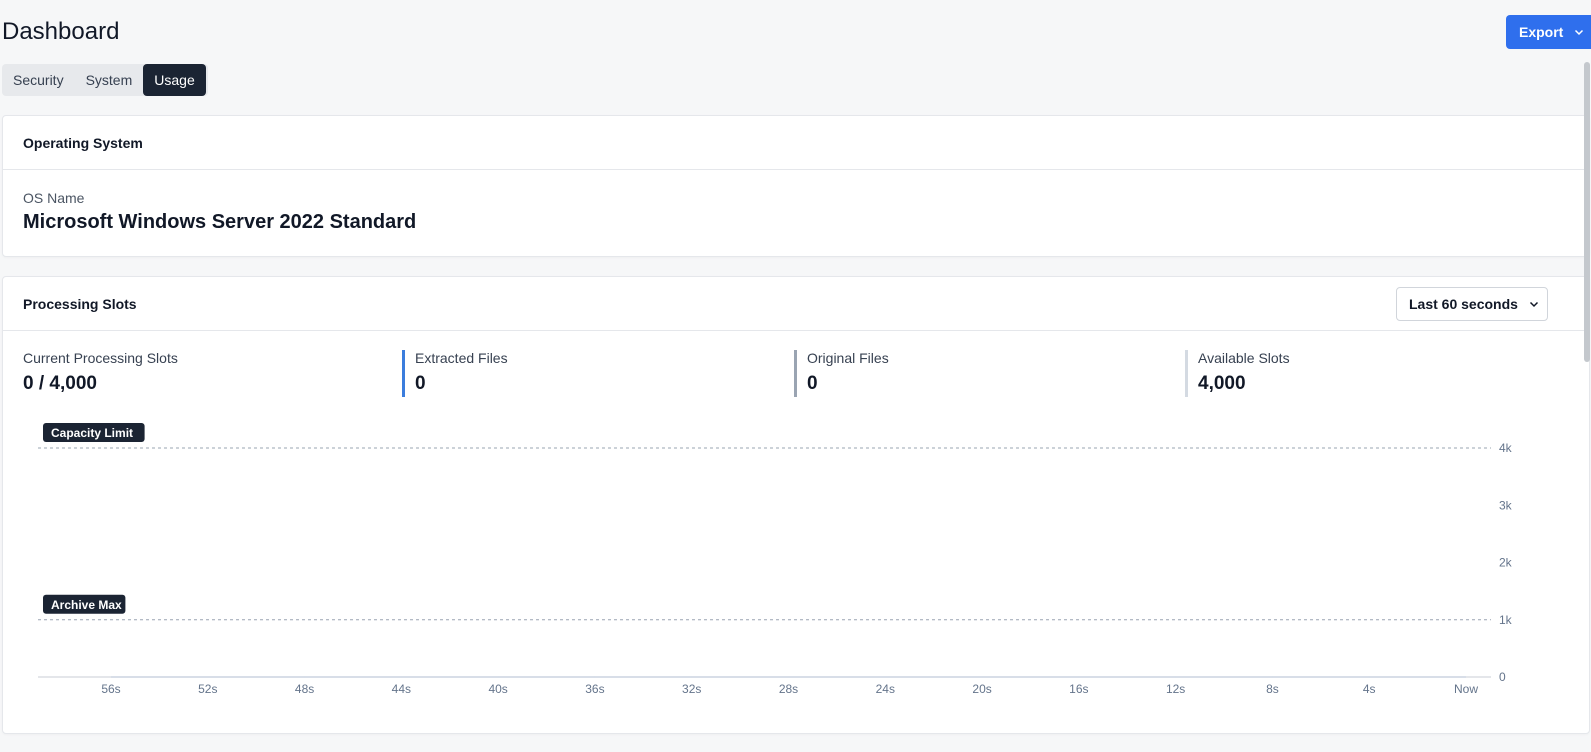  I want to click on y-tick-label: 0, so click(1502, 677).